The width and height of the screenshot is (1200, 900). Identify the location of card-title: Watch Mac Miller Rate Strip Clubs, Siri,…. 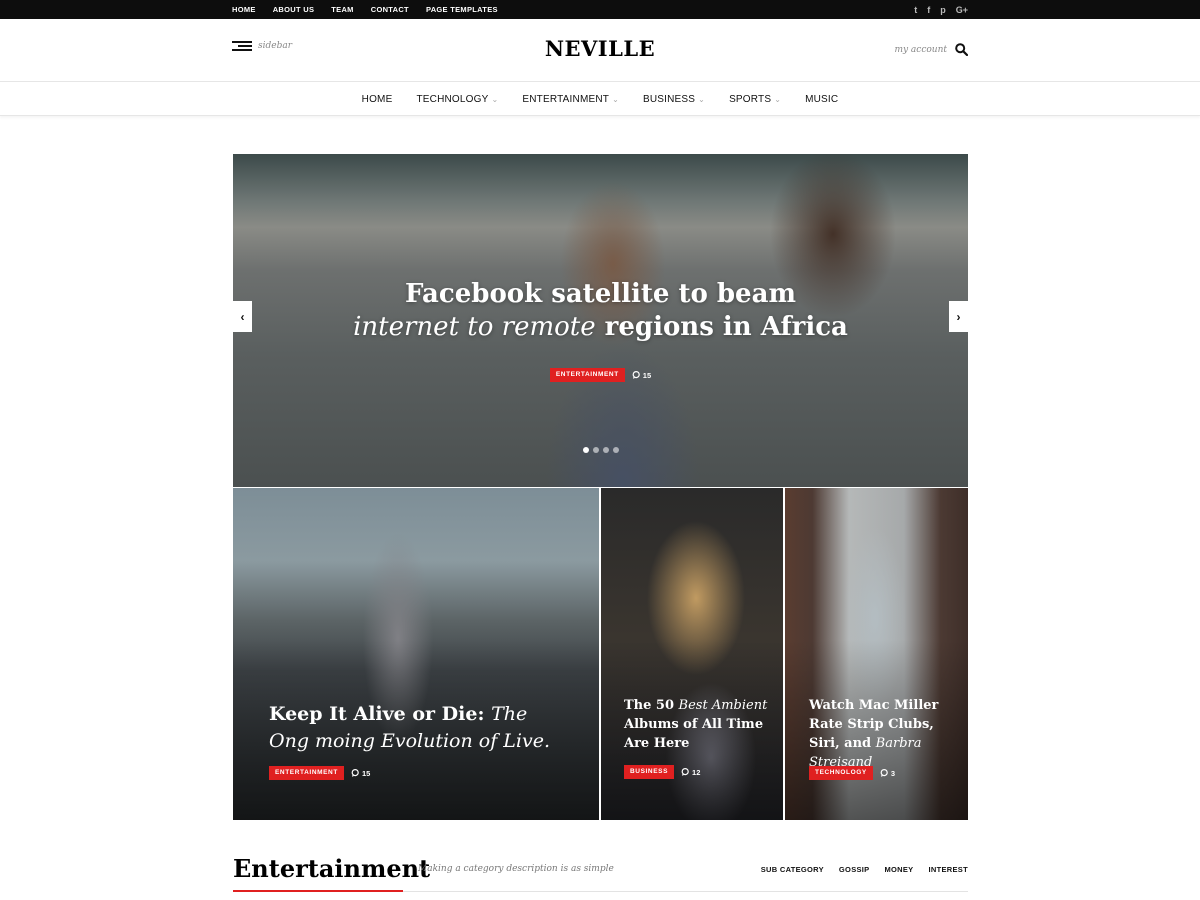
(884, 734).